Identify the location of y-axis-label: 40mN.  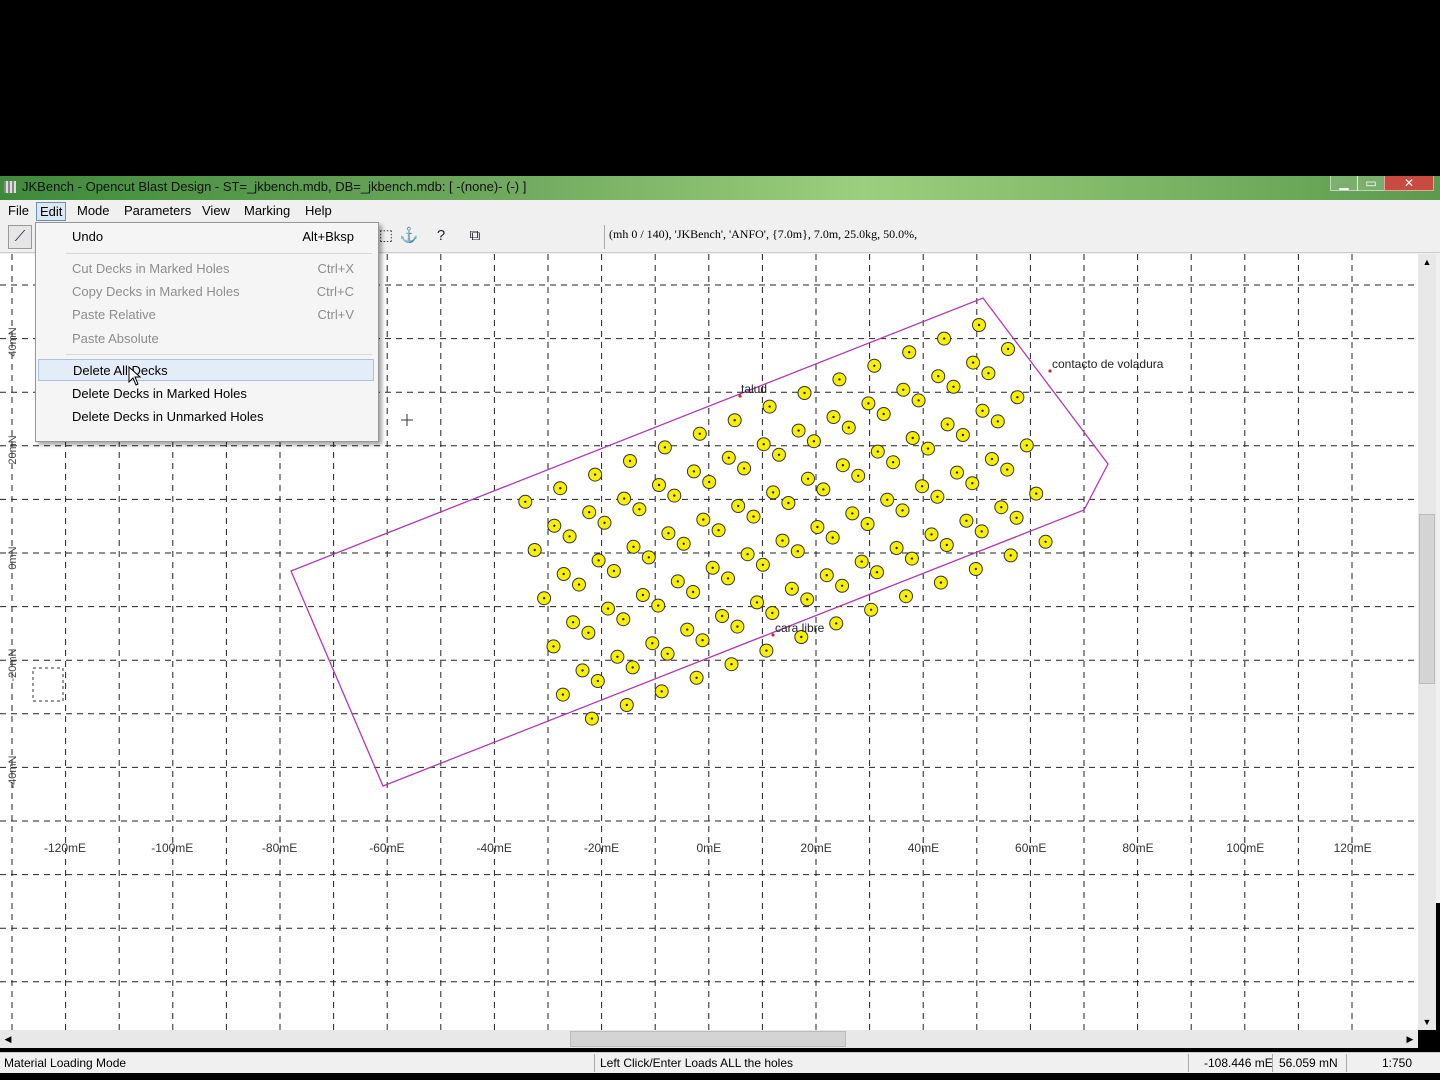
(13, 341).